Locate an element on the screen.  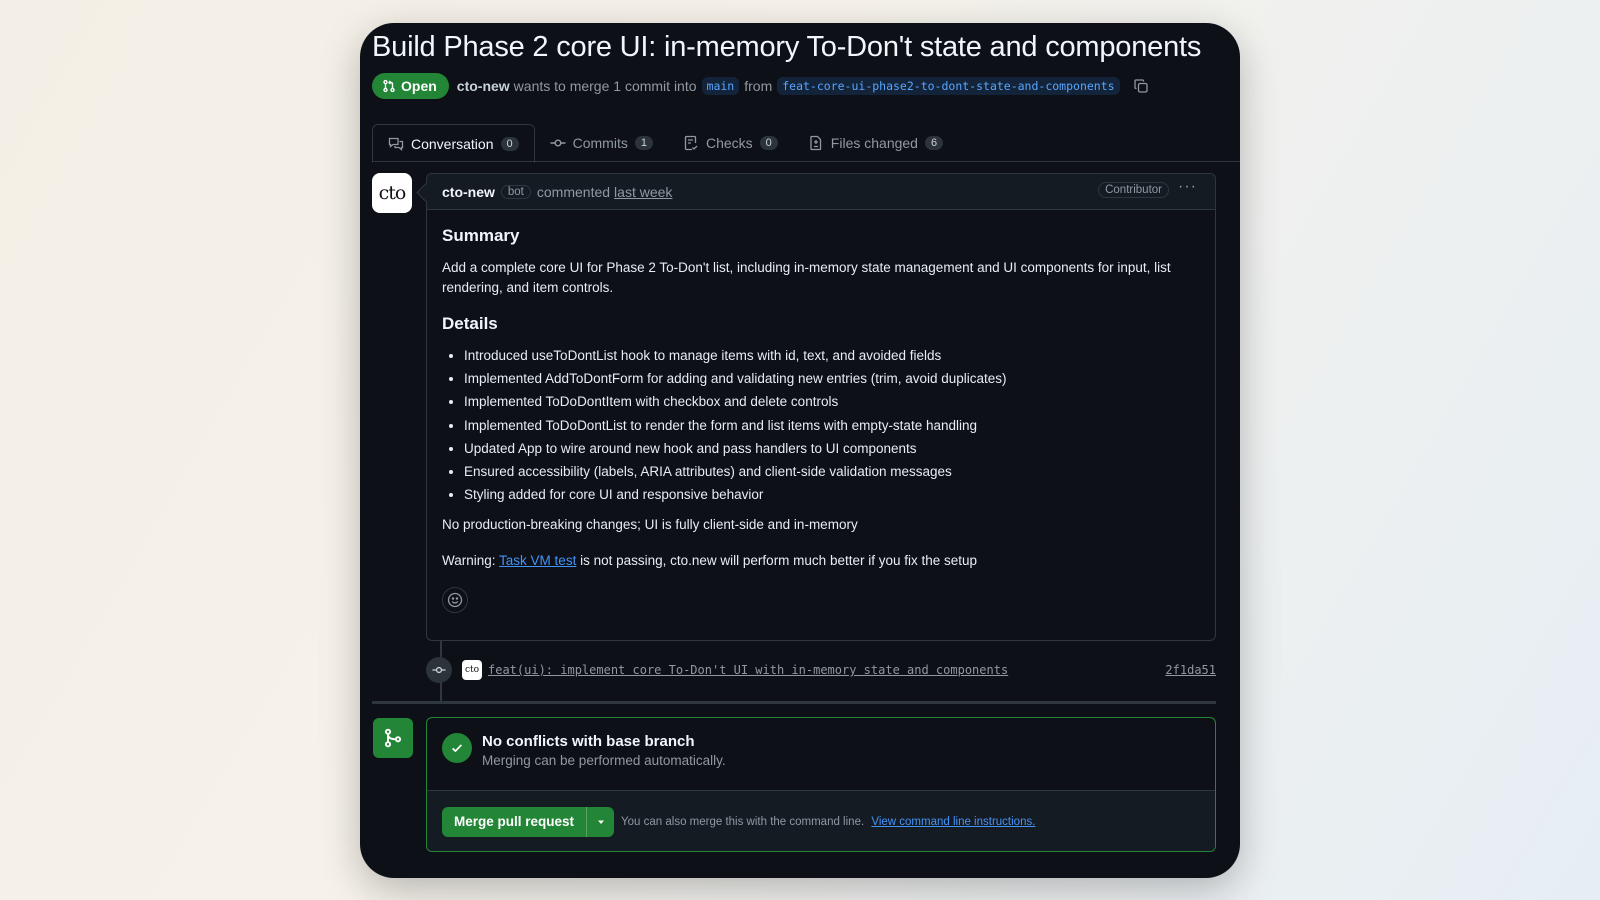
author-avatar: cto is located at coordinates (392, 193).